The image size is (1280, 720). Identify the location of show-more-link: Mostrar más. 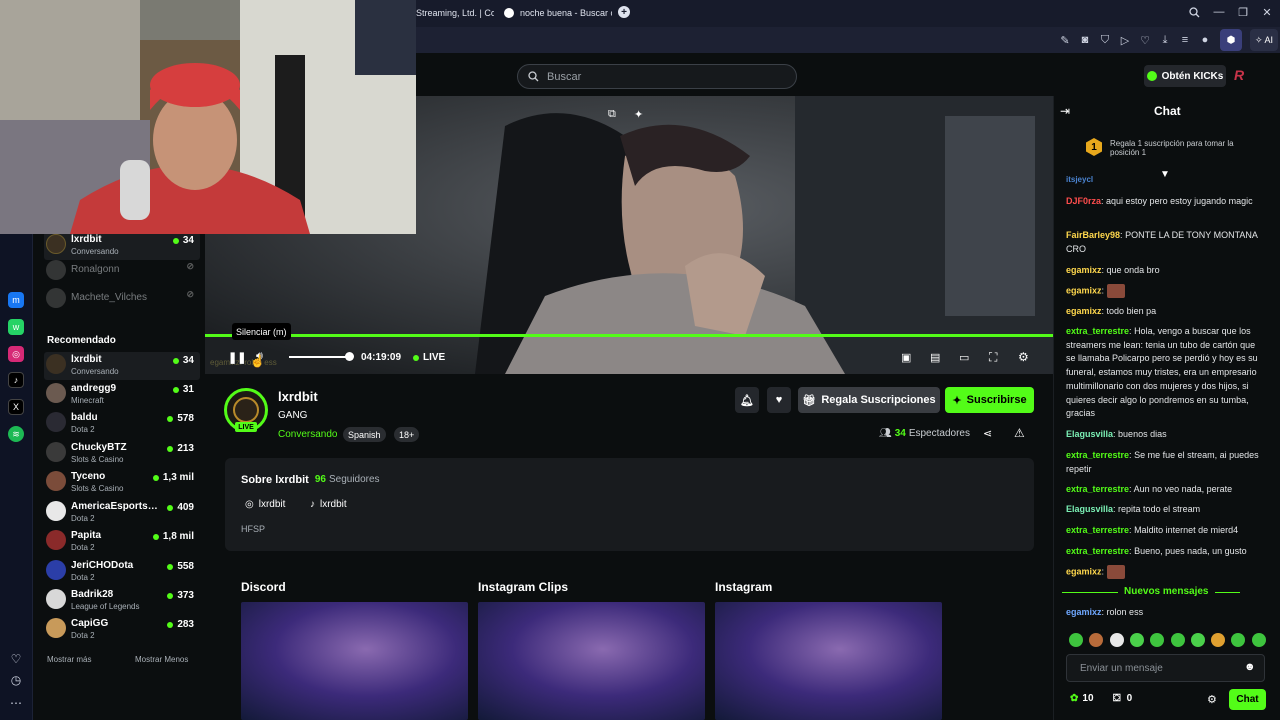
(69, 659).